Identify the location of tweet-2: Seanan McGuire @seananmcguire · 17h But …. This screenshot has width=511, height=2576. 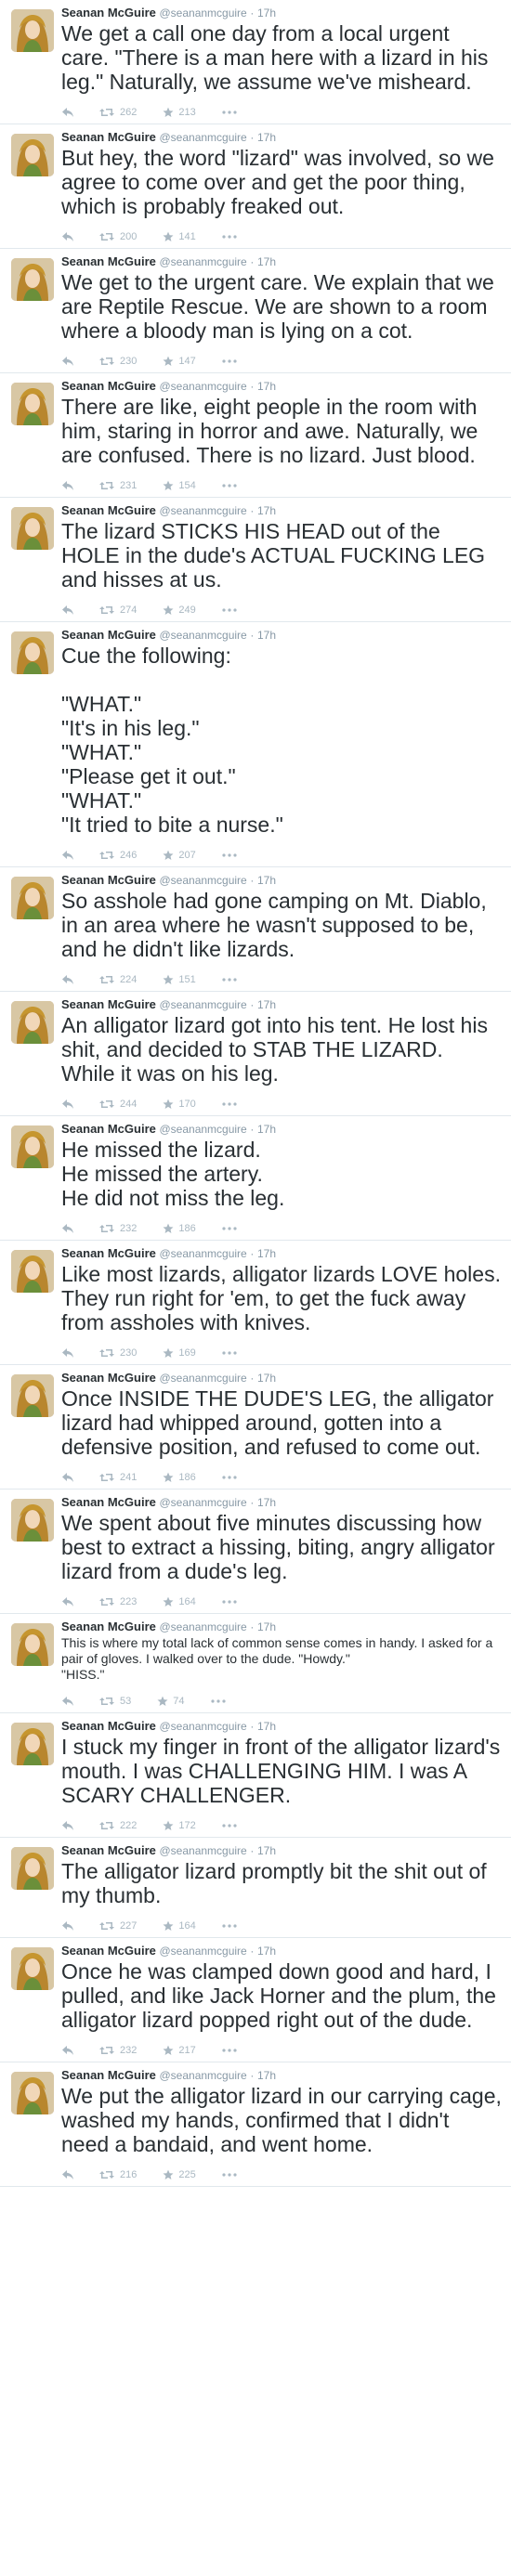
(255, 186).